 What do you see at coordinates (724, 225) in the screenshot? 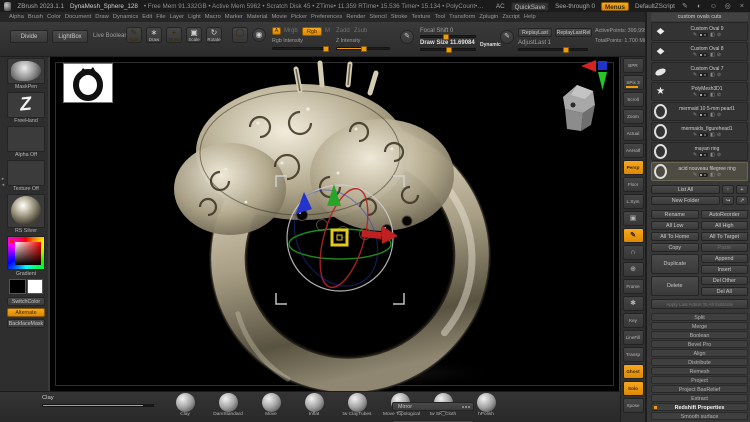
I see `all-high-button: All High` at bounding box center [724, 225].